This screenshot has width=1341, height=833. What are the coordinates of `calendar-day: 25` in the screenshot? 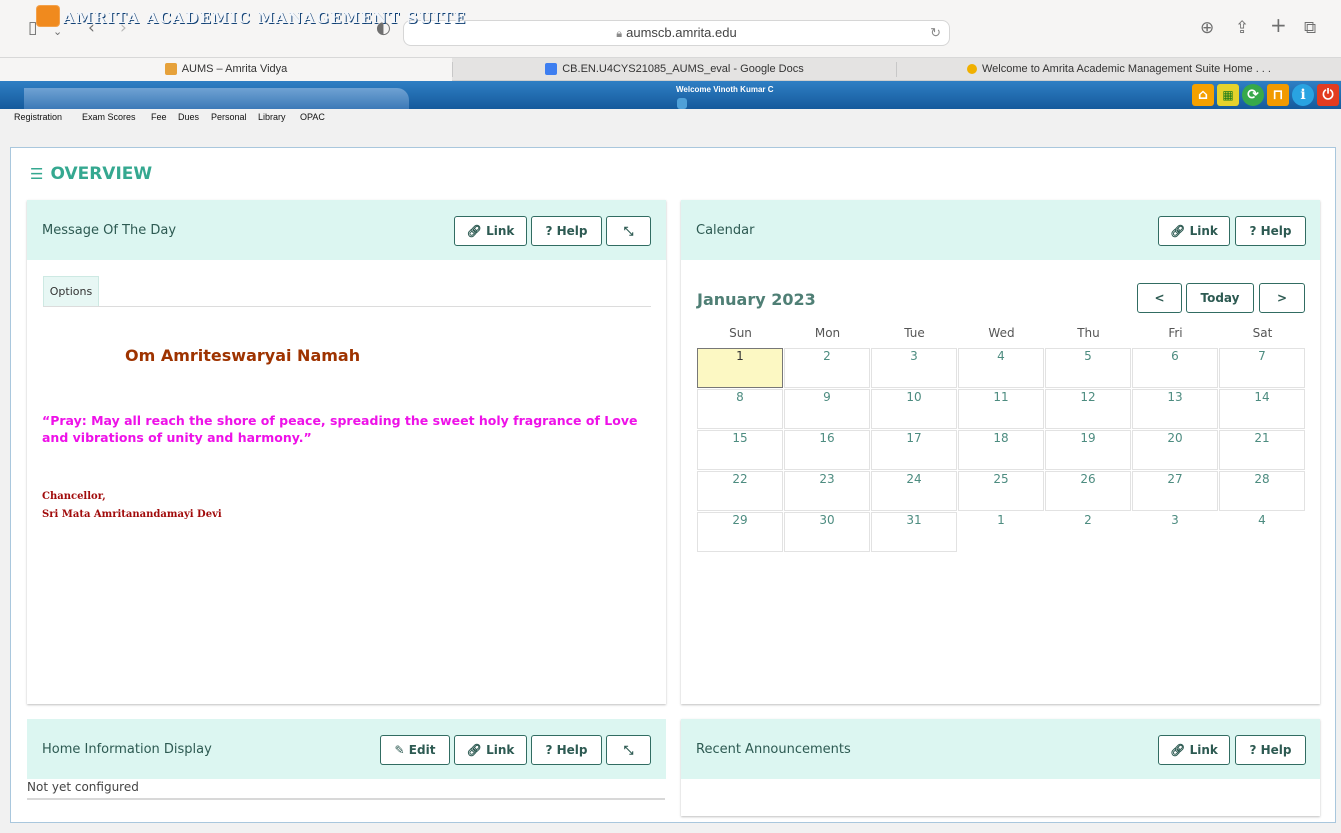 It's located at (1001, 491).